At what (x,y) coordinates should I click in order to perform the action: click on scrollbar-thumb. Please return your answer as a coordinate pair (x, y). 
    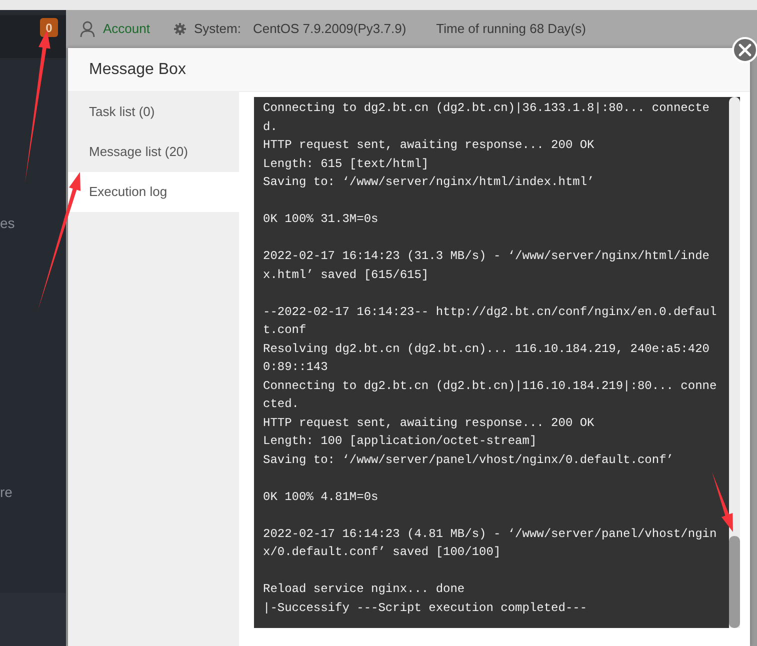
    Looking at the image, I should click on (734, 582).